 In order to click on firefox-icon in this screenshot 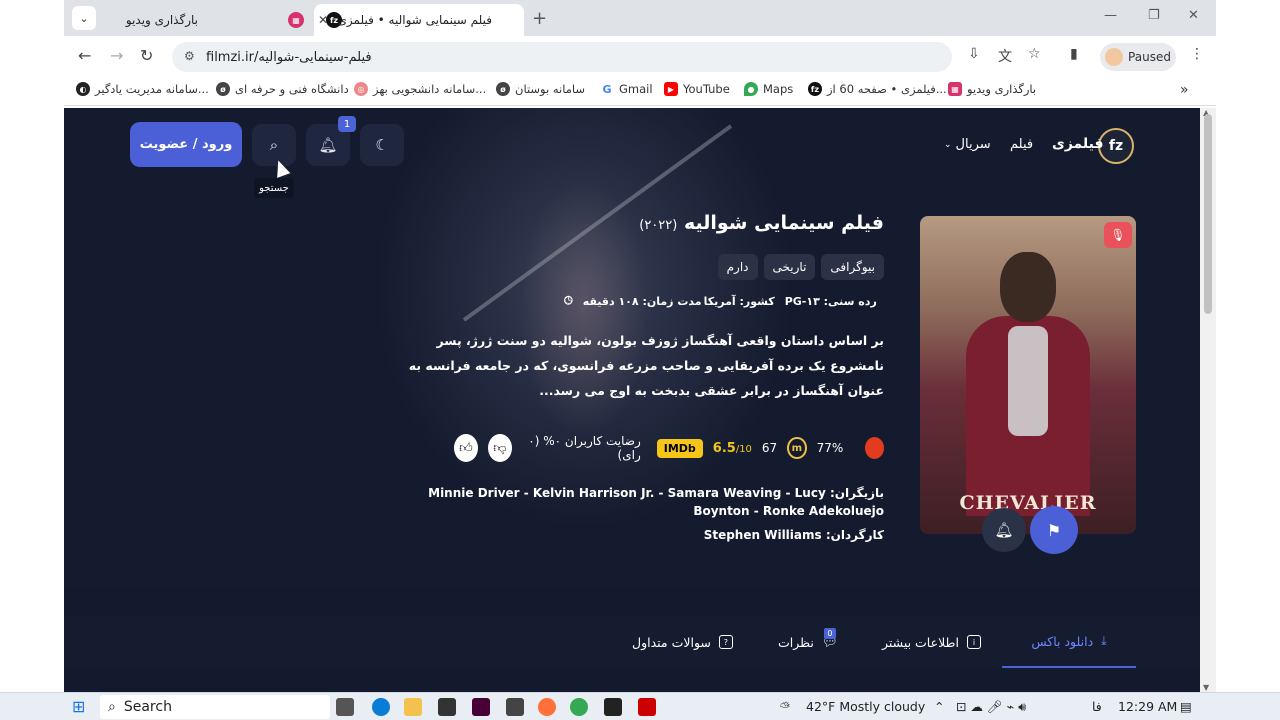, I will do `click(547, 707)`.